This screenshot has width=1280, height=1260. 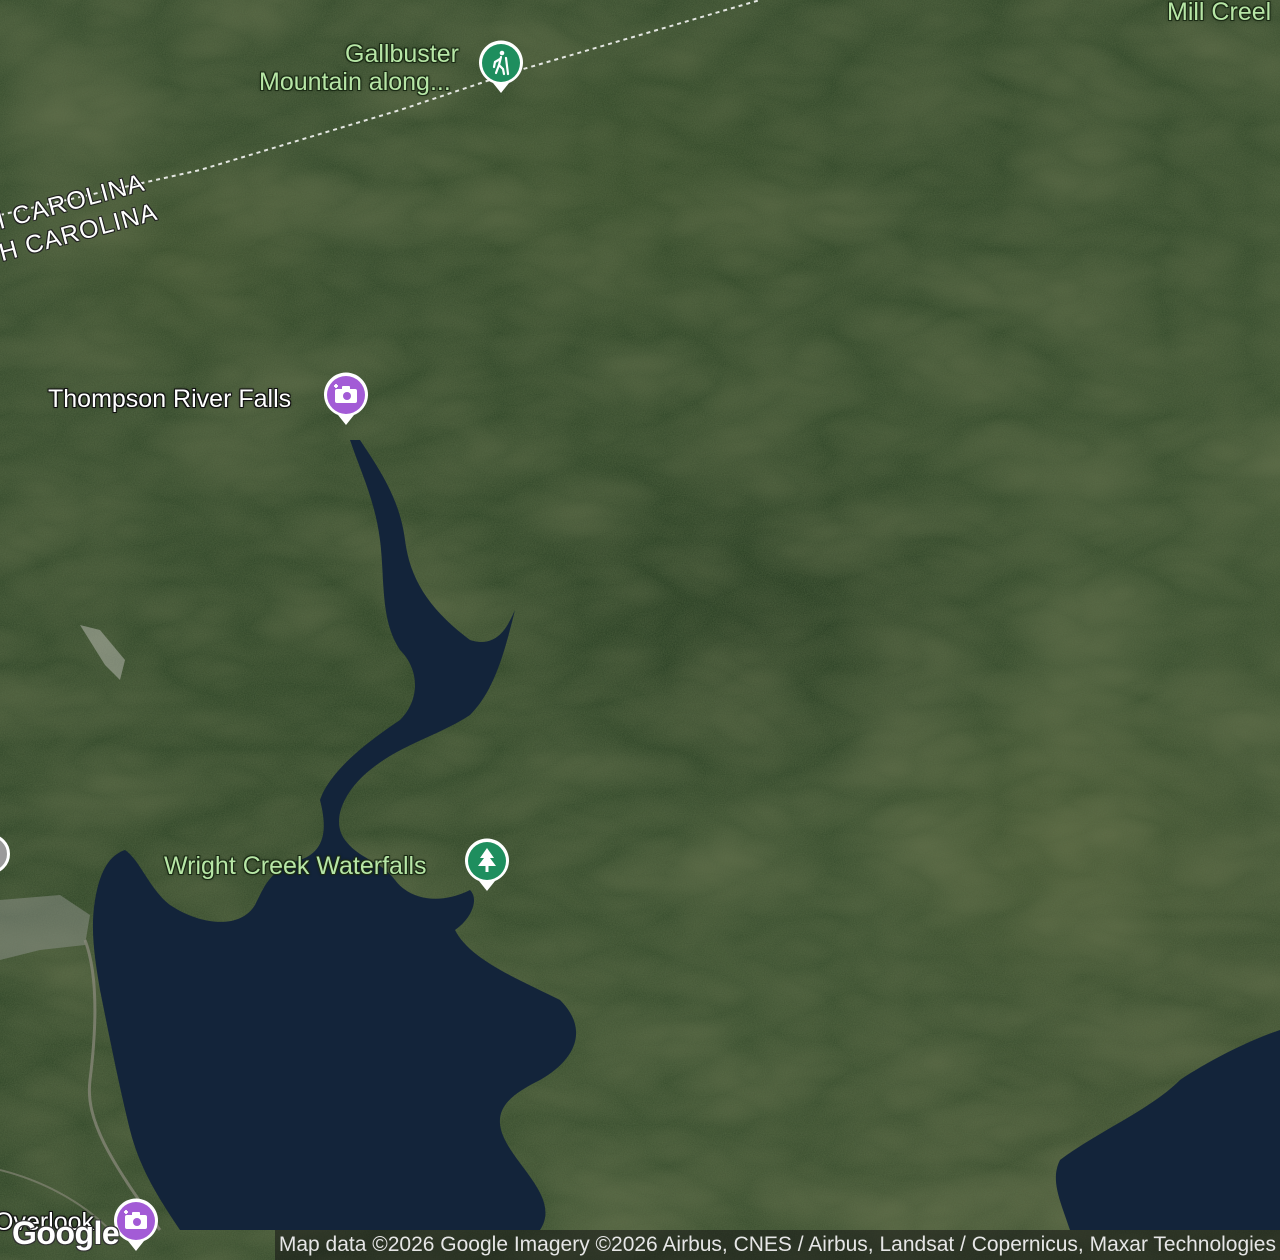 I want to click on wright-creek-pin, so click(x=487, y=865).